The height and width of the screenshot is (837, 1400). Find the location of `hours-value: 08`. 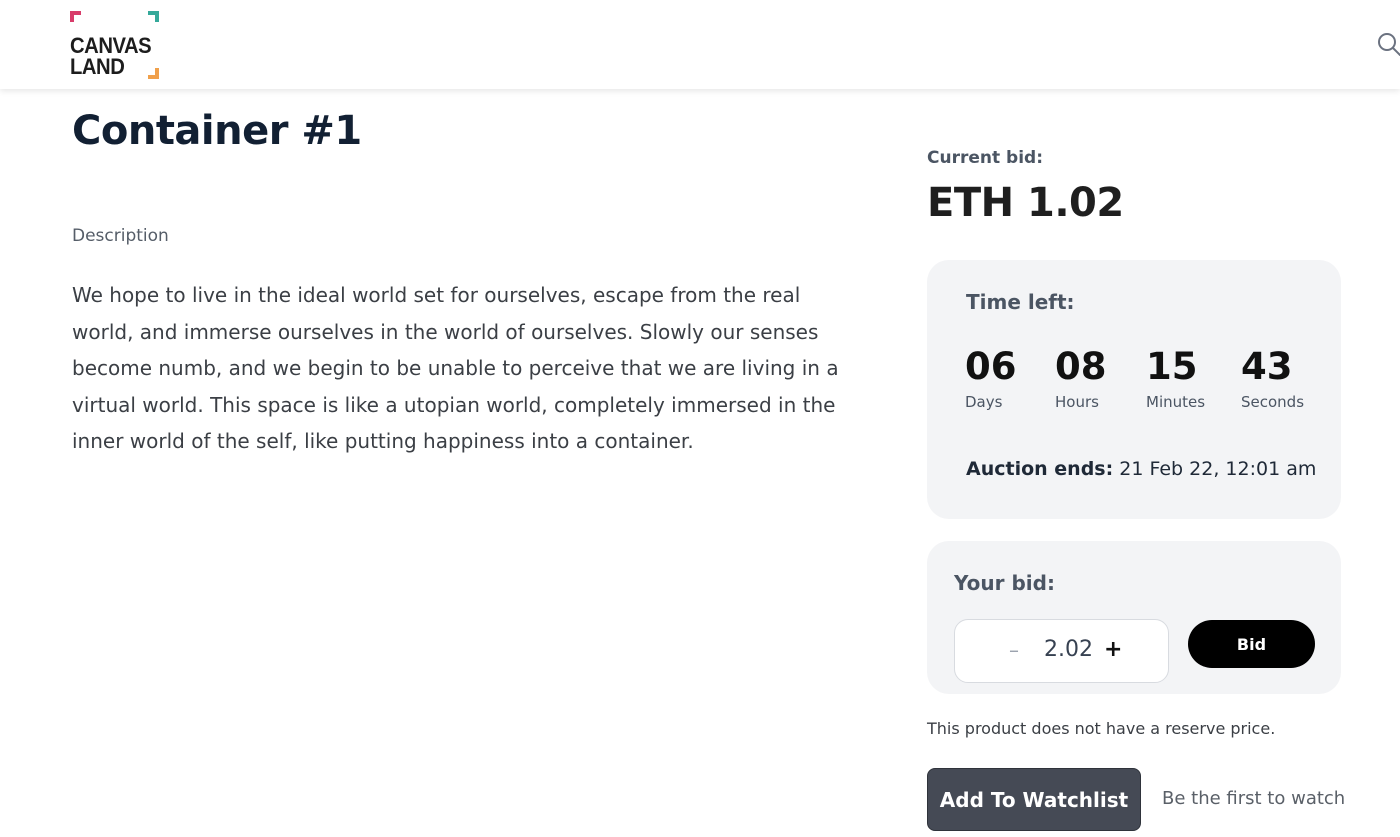

hours-value: 08 is located at coordinates (1081, 366).